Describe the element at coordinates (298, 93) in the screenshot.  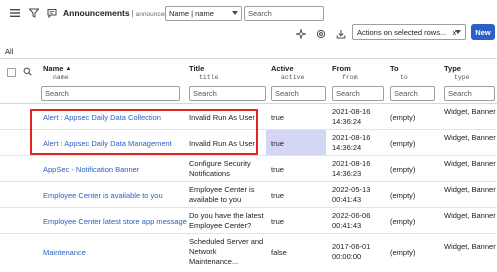
I see `active-column-search-input` at that location.